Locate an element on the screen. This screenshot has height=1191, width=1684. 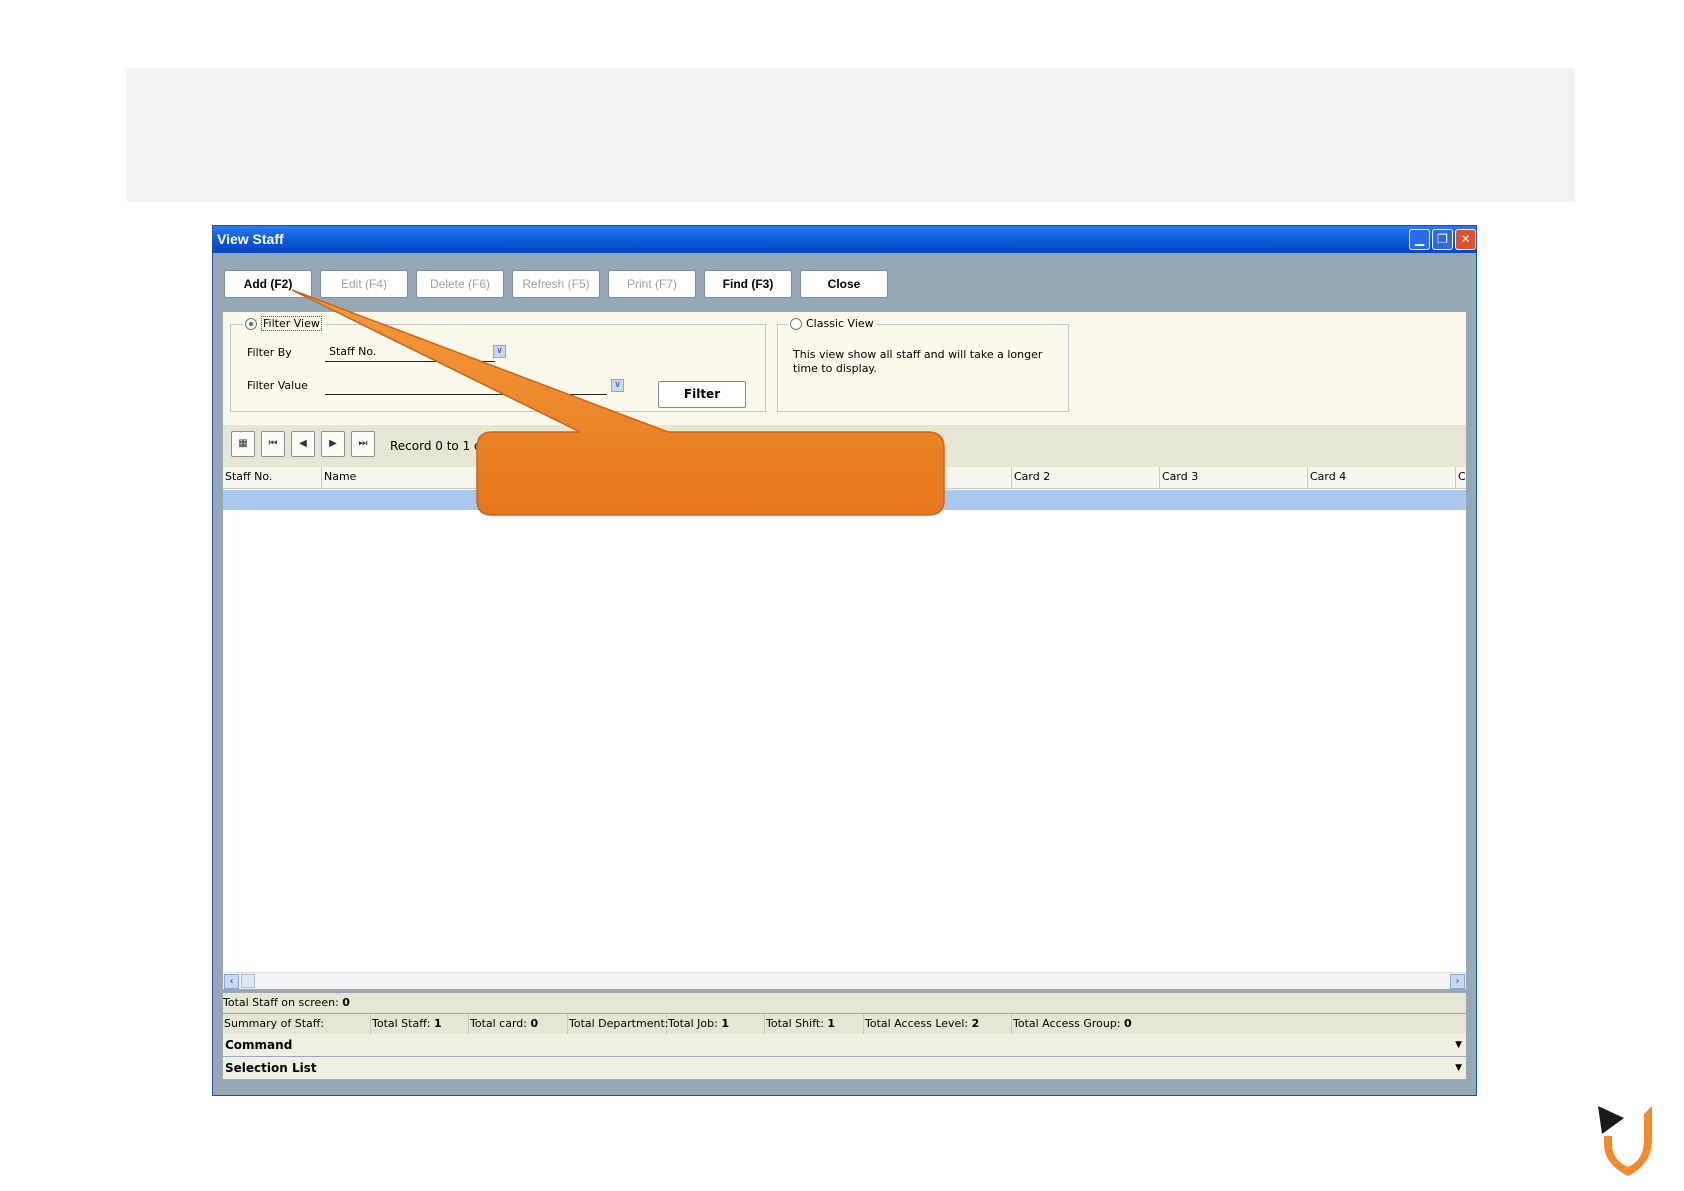
next-icon: ▶ is located at coordinates (333, 443).